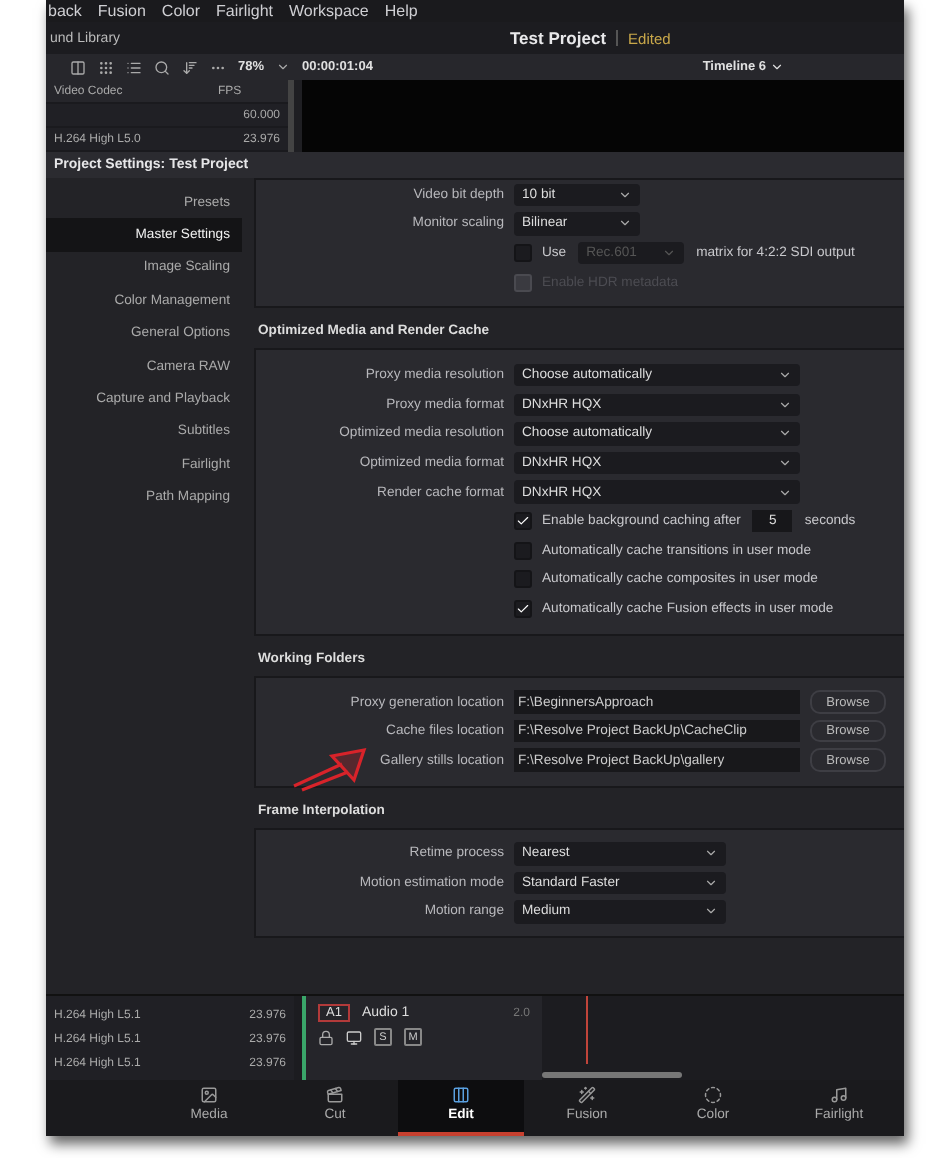 This screenshot has height=1158, width=948. I want to click on search-icon, so click(162, 67).